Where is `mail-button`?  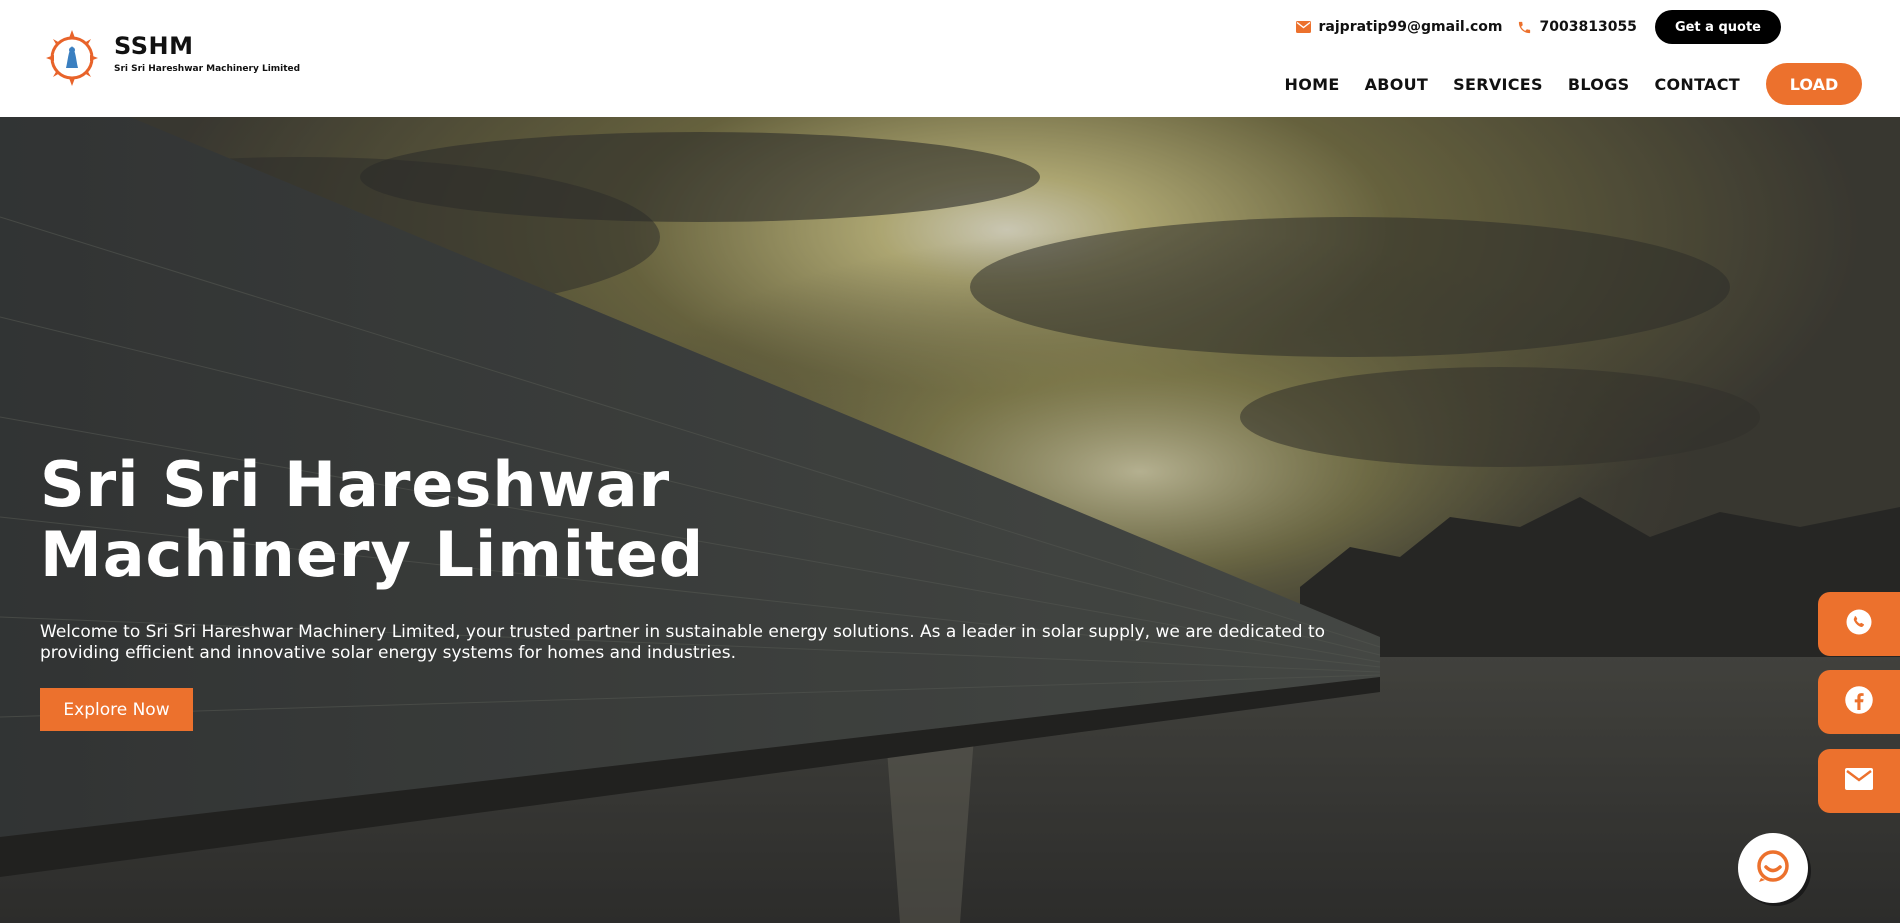
mail-button is located at coordinates (1859, 781).